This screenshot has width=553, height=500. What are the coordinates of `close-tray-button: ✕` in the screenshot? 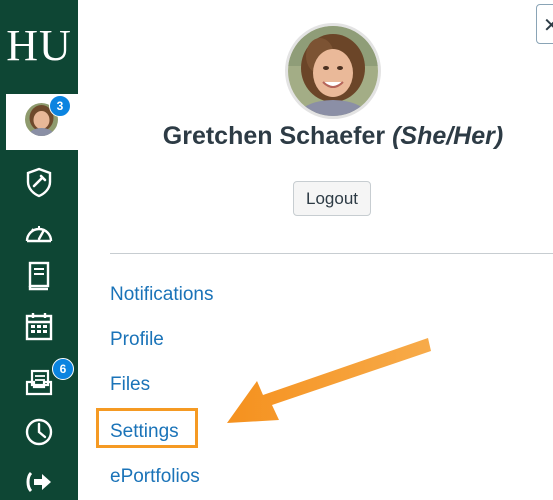 It's located at (544, 24).